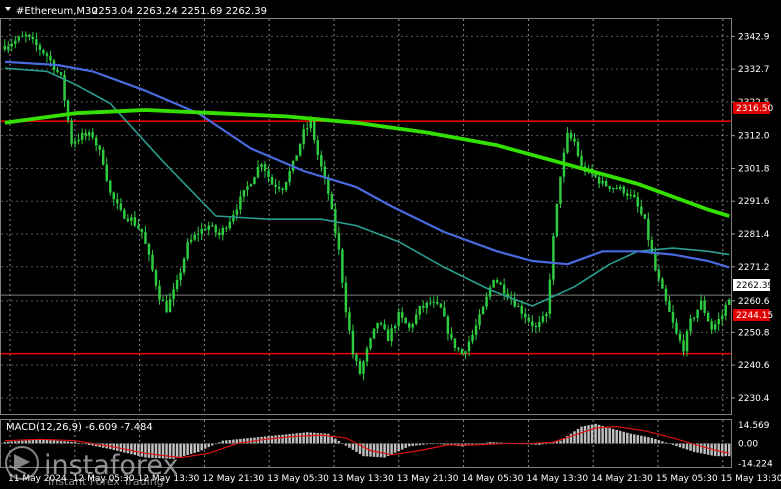 The image size is (781, 489). I want to click on time-axis-label: 12 May 21:30, so click(233, 479).